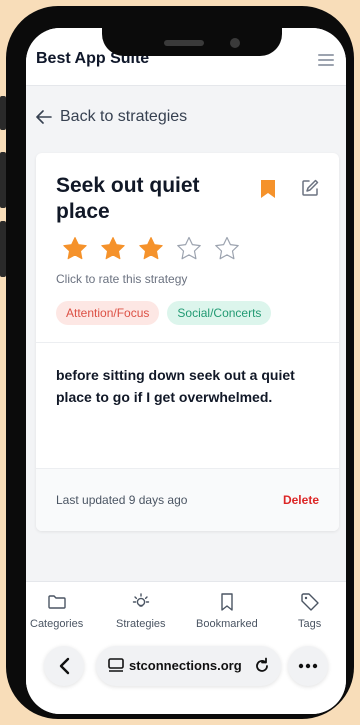 The width and height of the screenshot is (360, 725). Describe the element at coordinates (3, 249) in the screenshot. I see `side-button` at that location.